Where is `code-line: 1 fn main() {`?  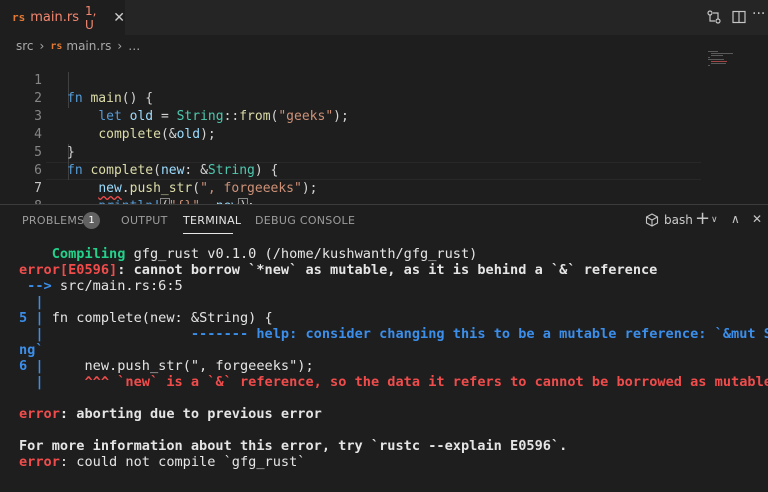 code-line: 1 fn main() { is located at coordinates (350, 80).